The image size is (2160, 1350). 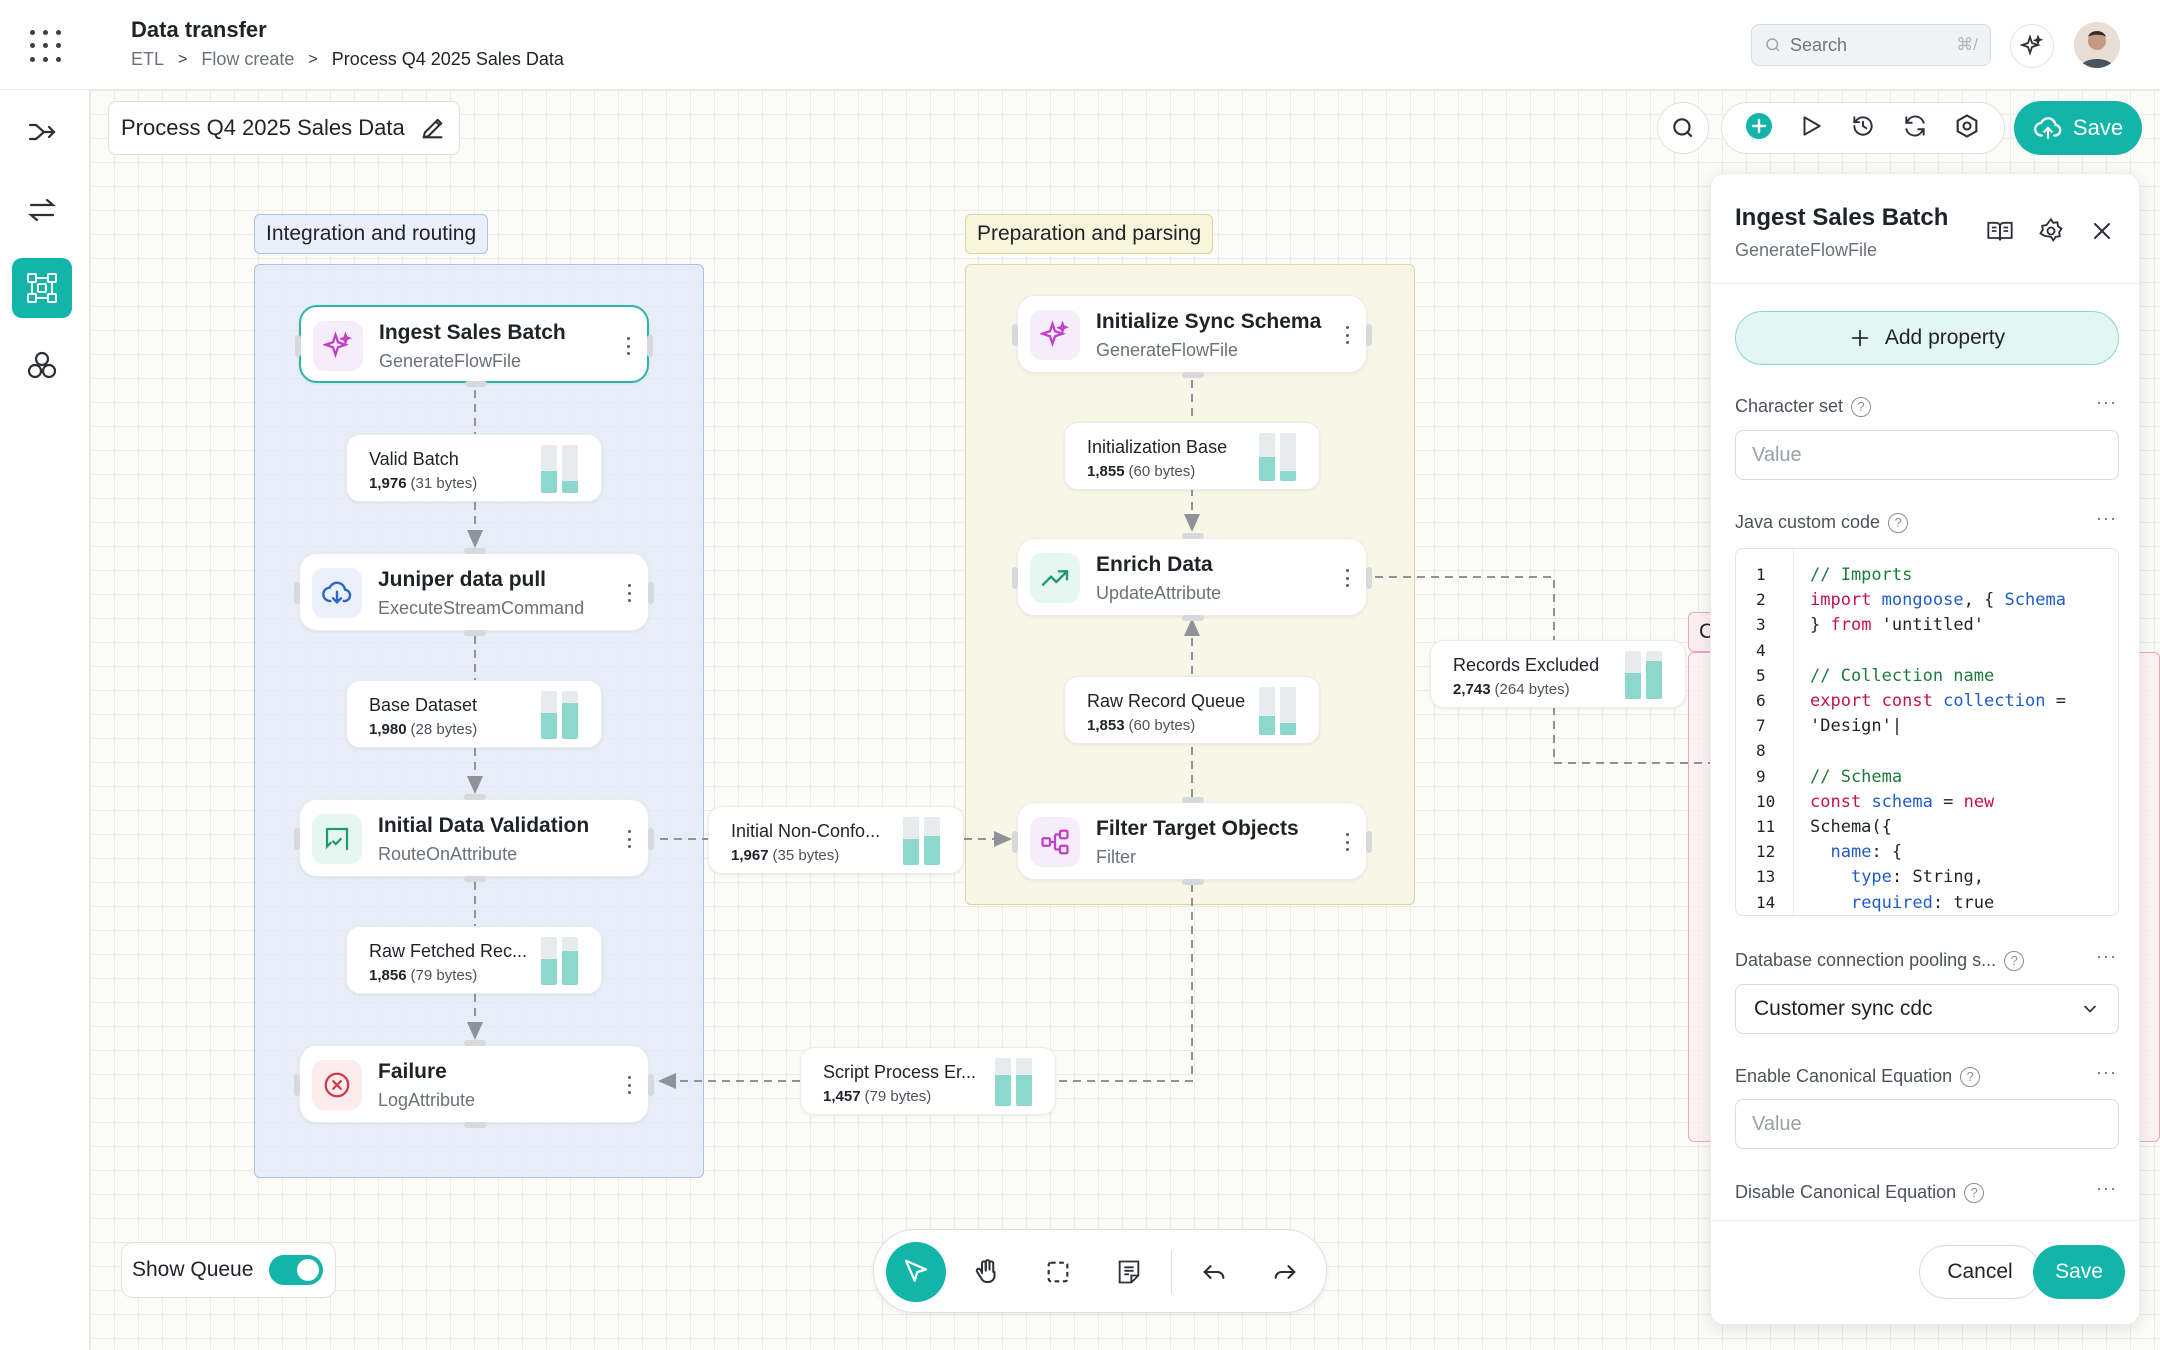 I want to click on node-type: RouteOnAttribute, so click(x=448, y=854).